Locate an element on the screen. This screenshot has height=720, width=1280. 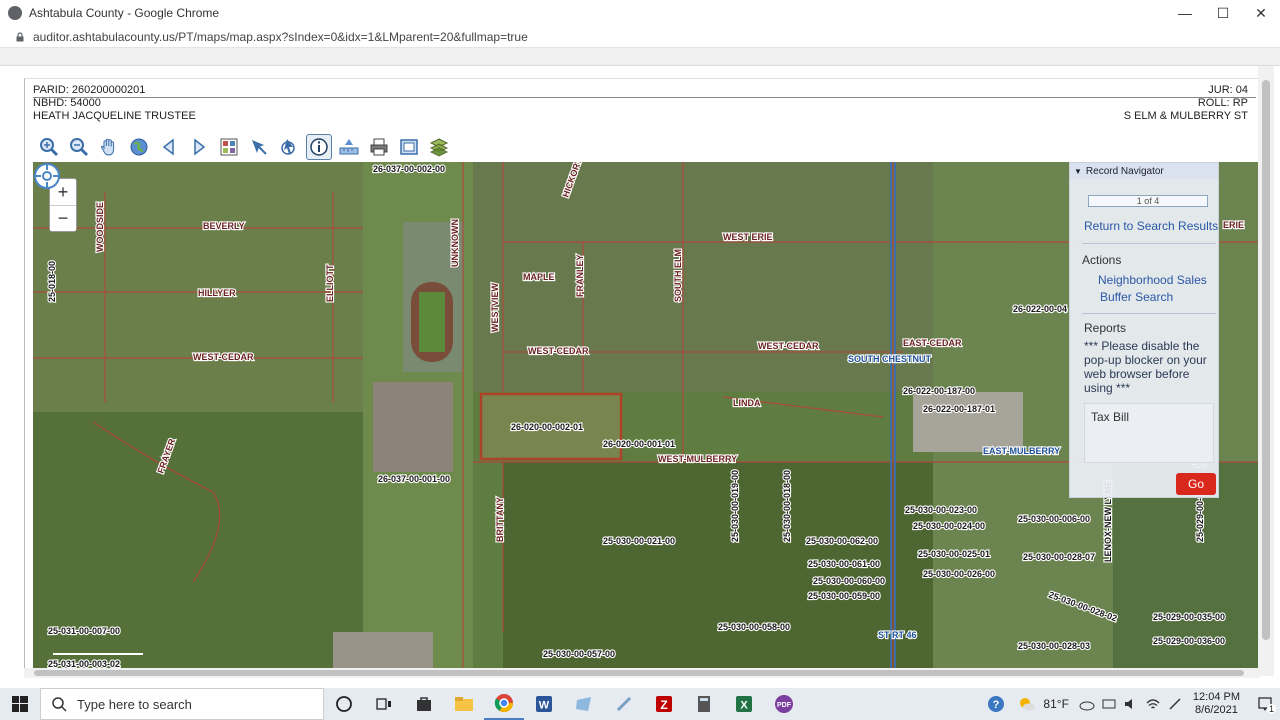
globe-icon is located at coordinates (139, 147).